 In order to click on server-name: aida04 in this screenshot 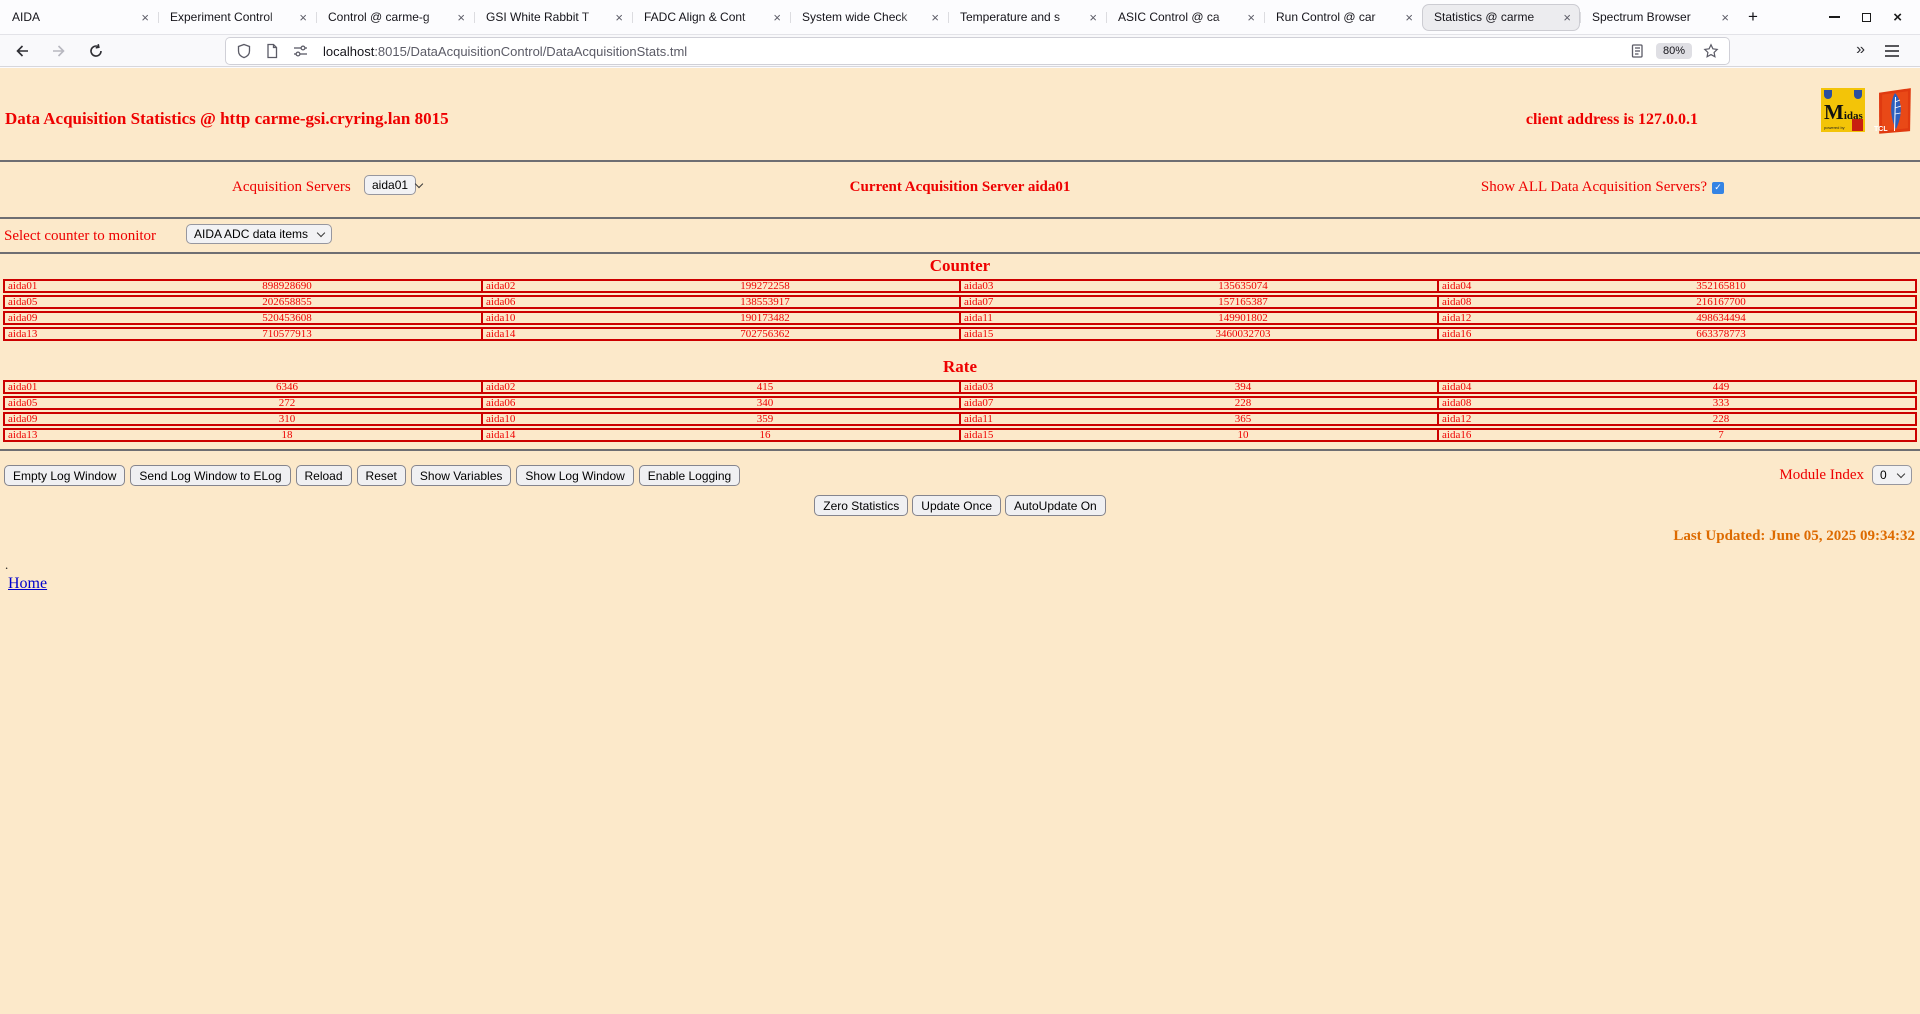, I will do `click(1457, 387)`.